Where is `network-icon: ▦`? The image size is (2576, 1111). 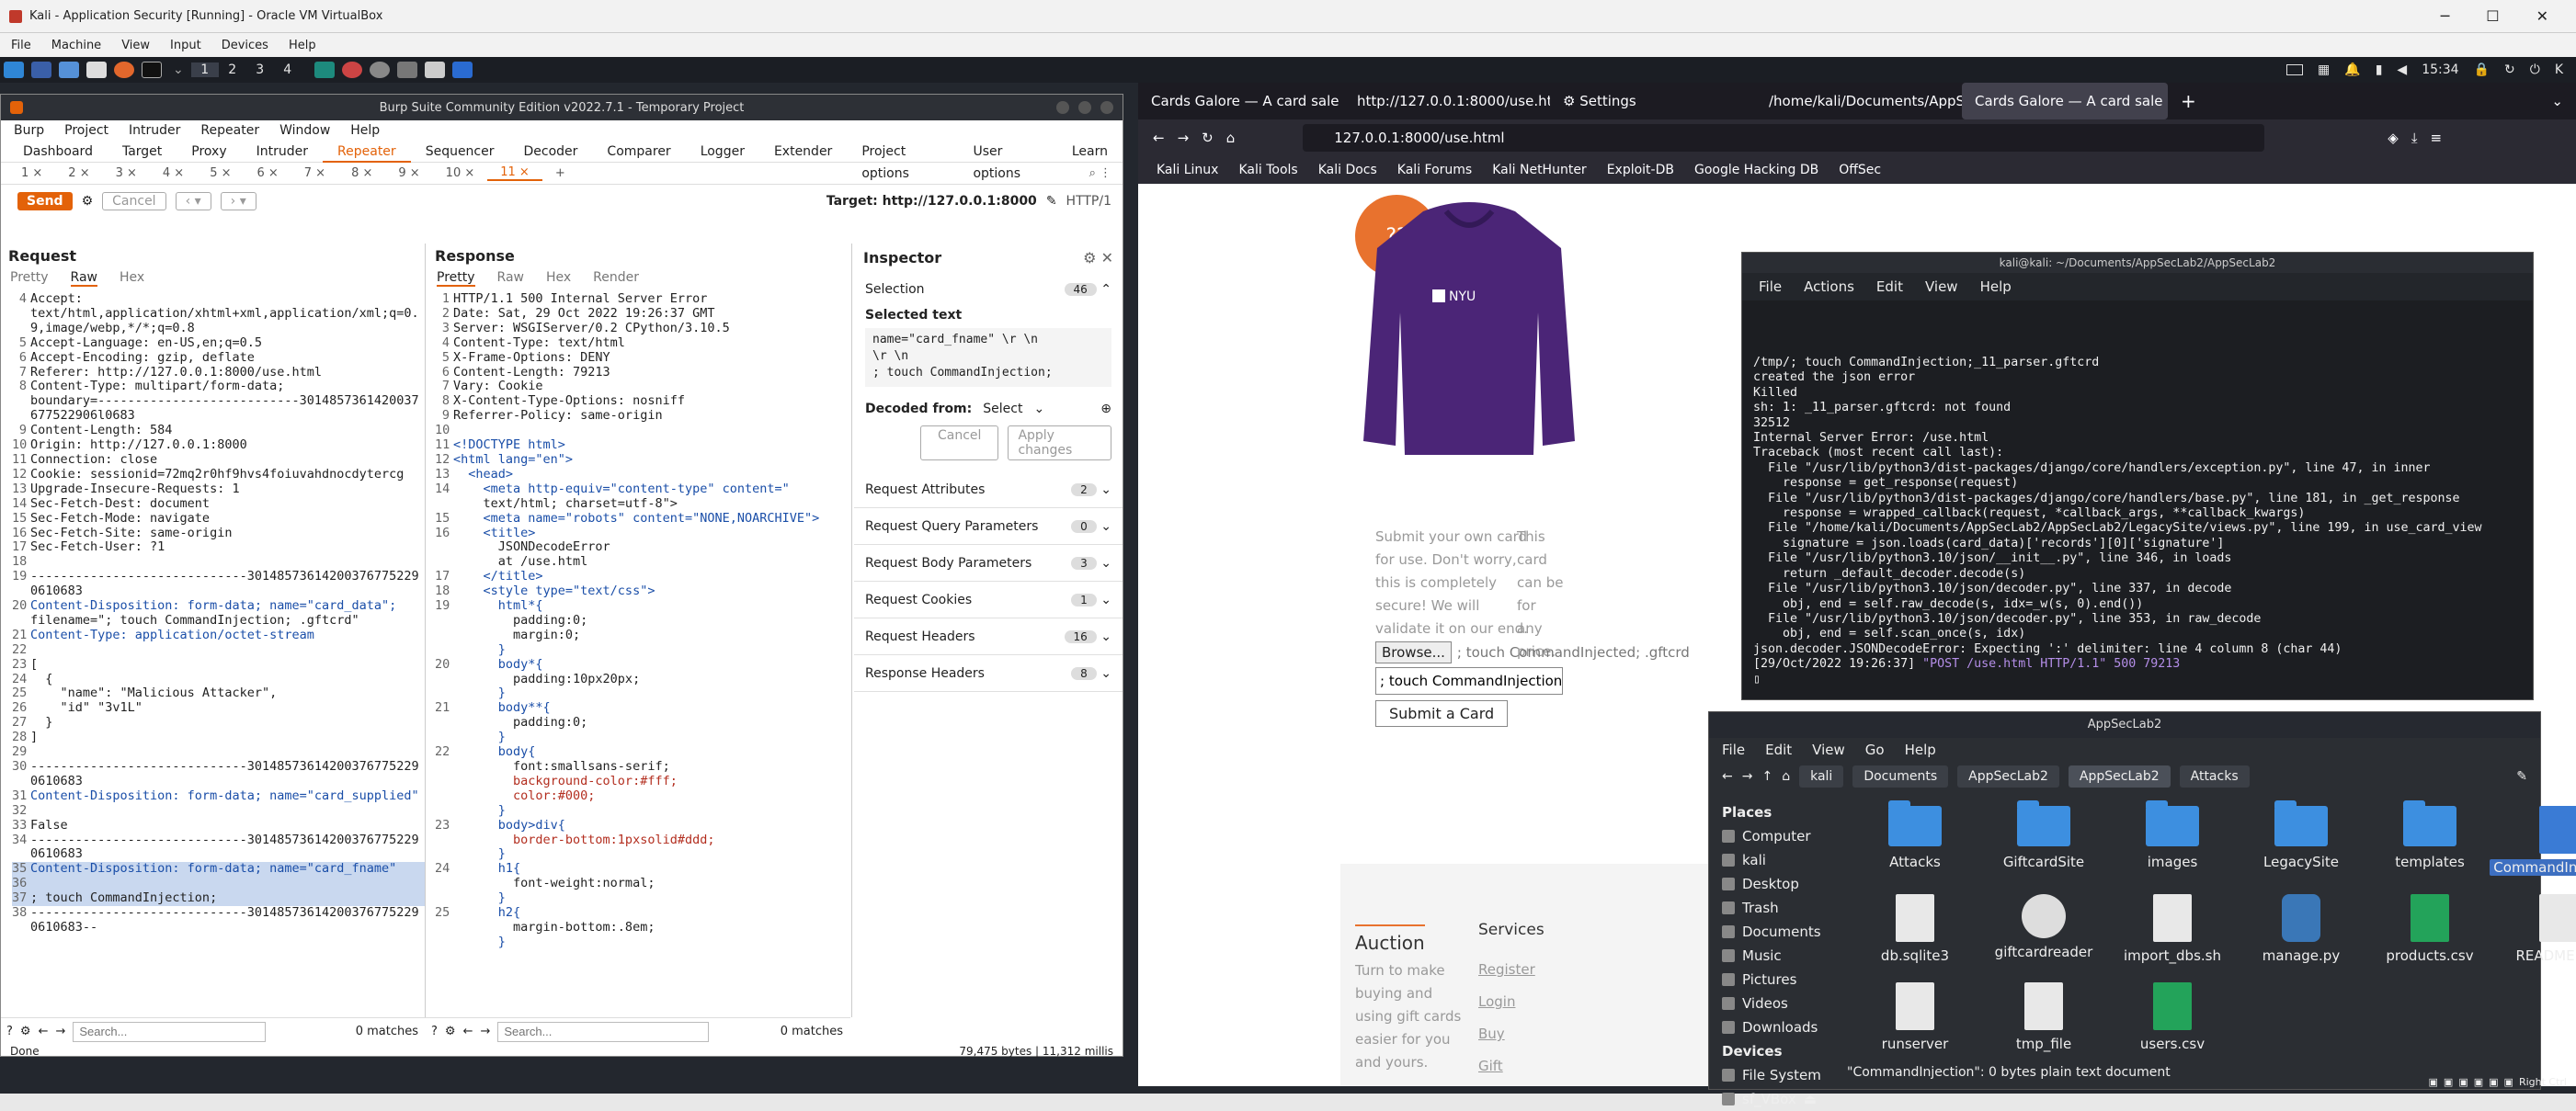 network-icon: ▦ is located at coordinates (2324, 69).